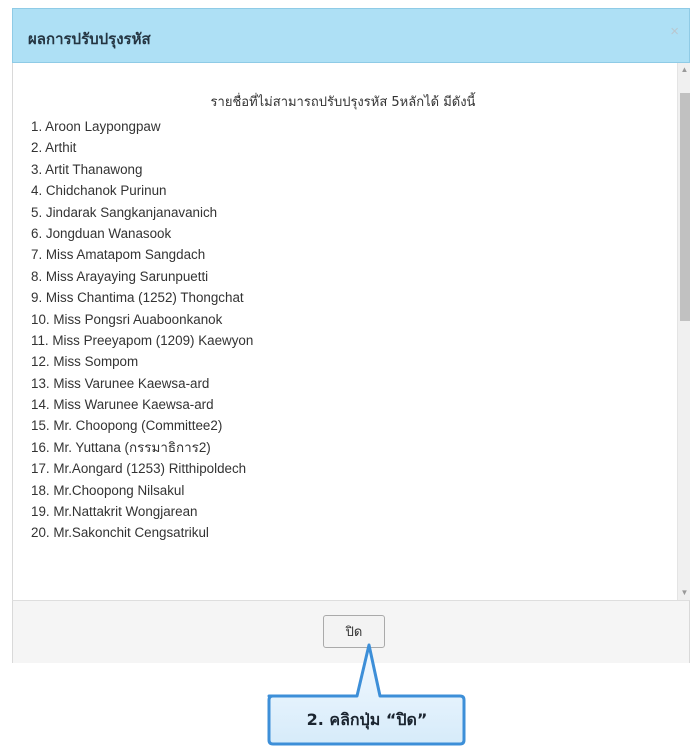  Describe the element at coordinates (96, 126) in the screenshot. I see `name-list-item: 1. Aroon Laypongpaw` at that location.